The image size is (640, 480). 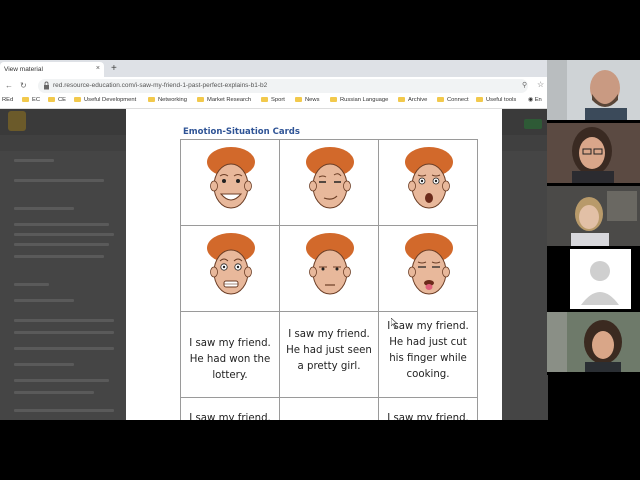 I want to click on participant-no-video-placeholder, so click(x=593, y=279).